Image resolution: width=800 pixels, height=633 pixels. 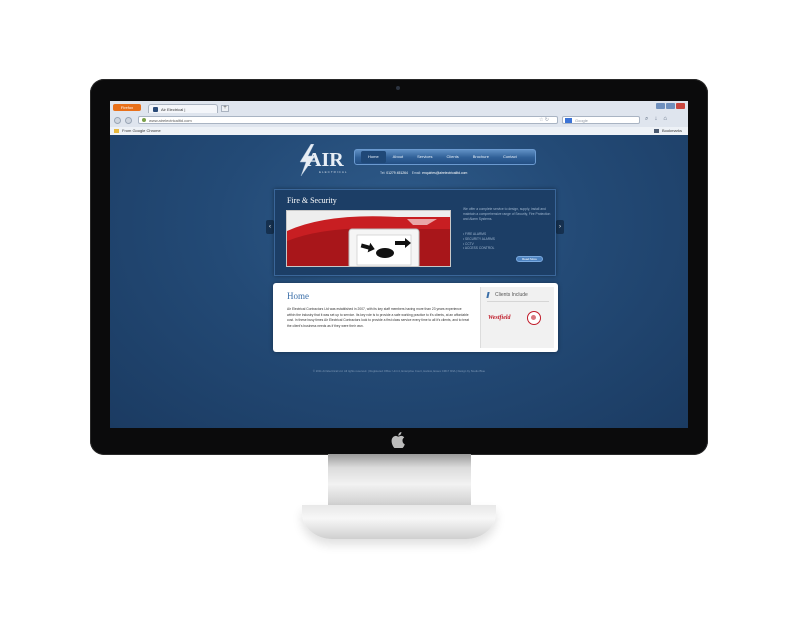 I want to click on favicon-icon, so click(x=155, y=109).